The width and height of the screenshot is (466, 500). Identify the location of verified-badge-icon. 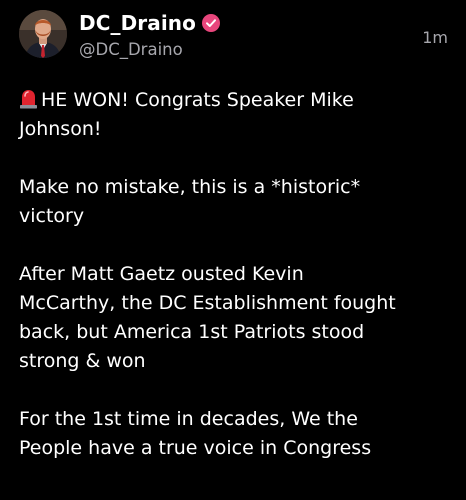
(210, 23).